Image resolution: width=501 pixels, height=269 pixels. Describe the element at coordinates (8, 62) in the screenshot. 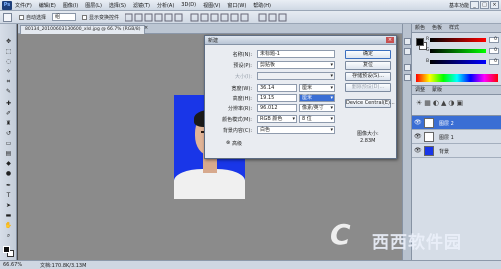

I see `lasso-tool-icon: ◌` at that location.